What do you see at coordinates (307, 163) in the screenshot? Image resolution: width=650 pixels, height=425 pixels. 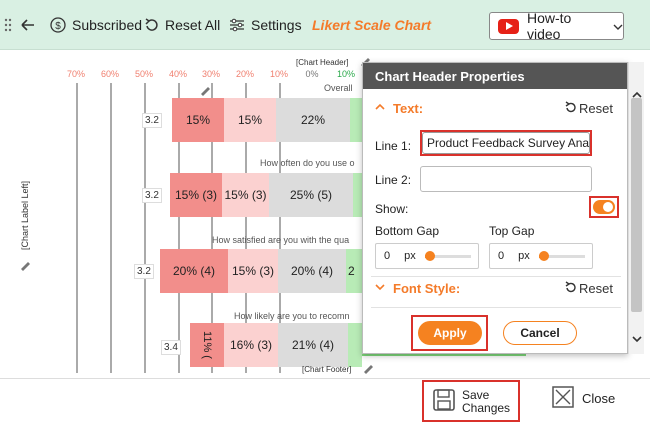 I see `question-label: How often do you use o` at bounding box center [307, 163].